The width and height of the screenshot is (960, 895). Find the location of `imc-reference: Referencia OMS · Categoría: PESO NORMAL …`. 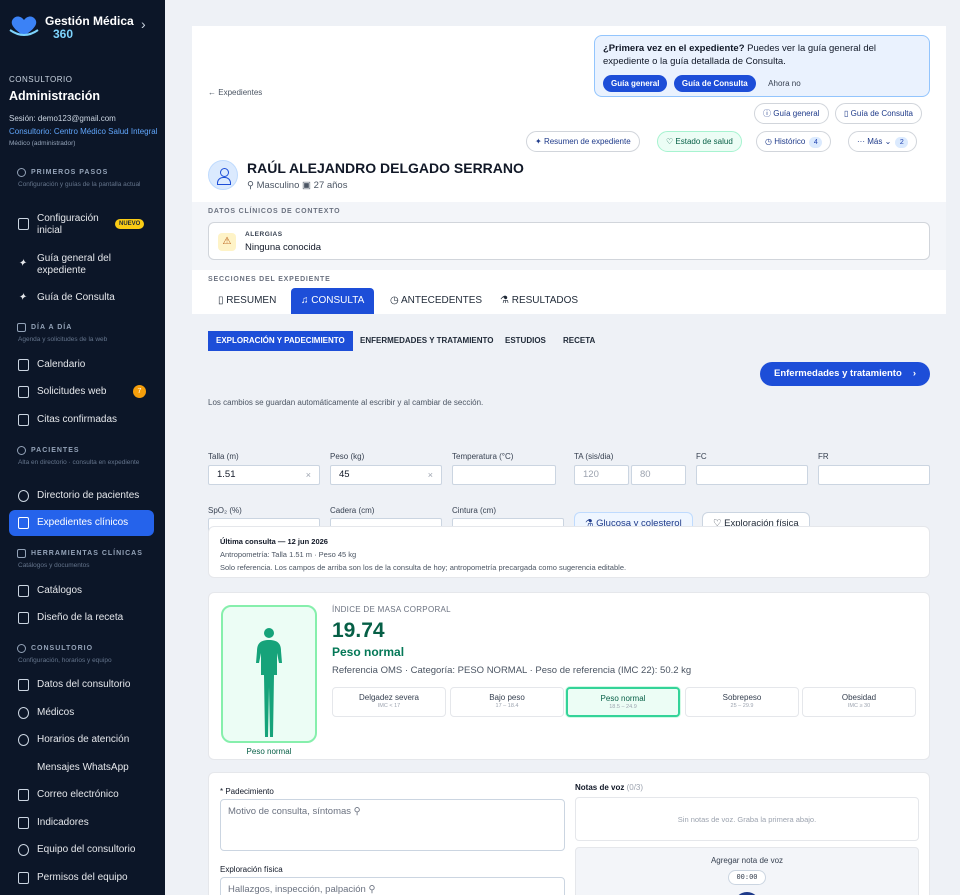

imc-reference: Referencia OMS · Categoría: PESO NORMAL … is located at coordinates (512, 670).